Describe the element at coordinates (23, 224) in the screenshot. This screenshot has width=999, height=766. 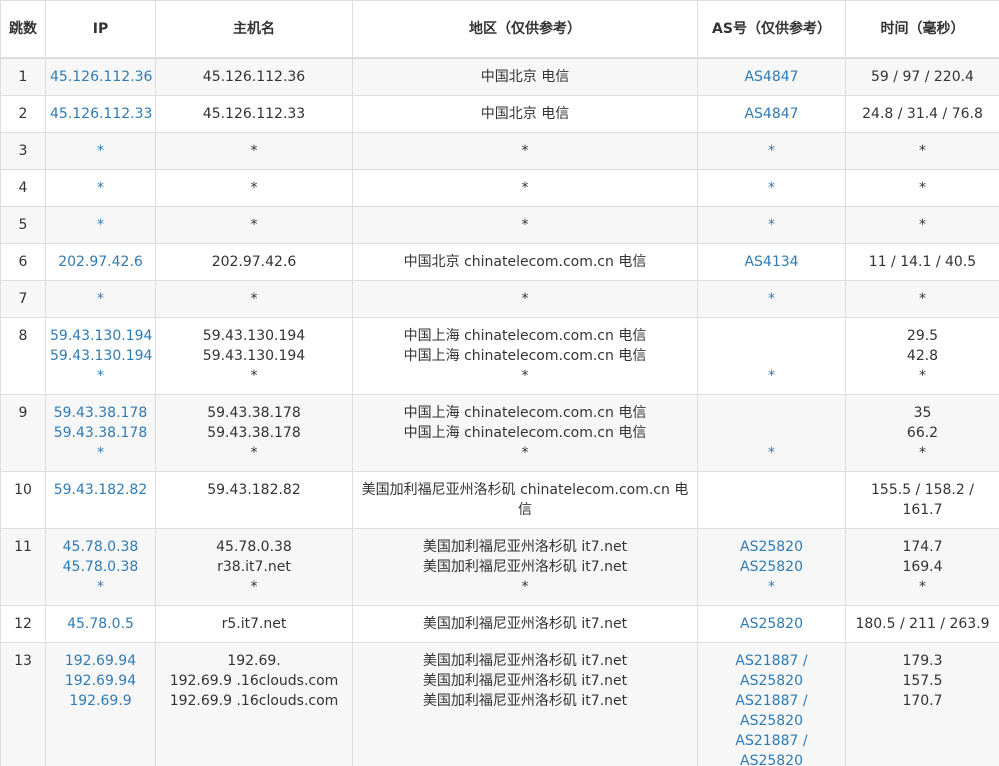
I see `cell-hop: 5` at that location.